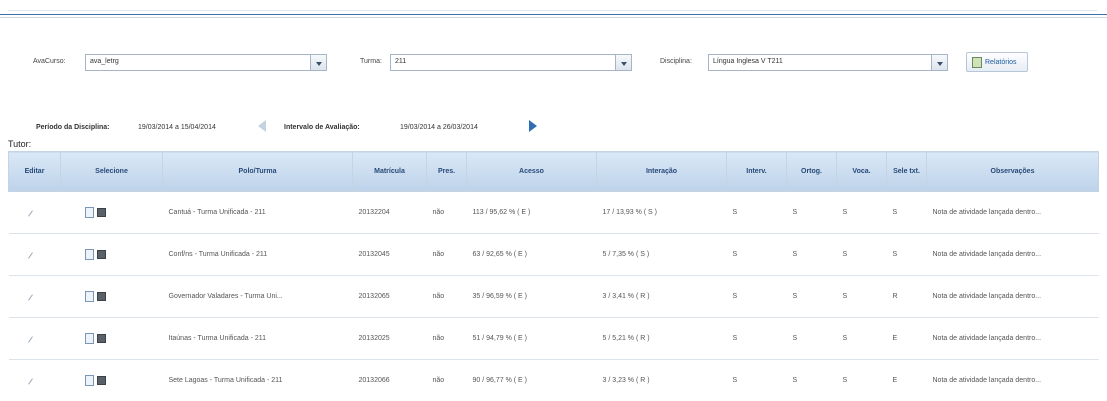 The width and height of the screenshot is (1107, 401). I want to click on col-header-sele-txt: Sele txt., so click(906, 171).